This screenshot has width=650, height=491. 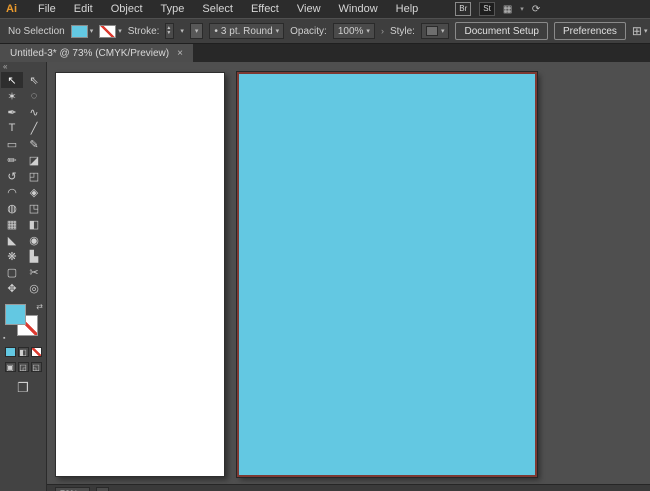 What do you see at coordinates (90, 53) in the screenshot?
I see `document-tab-title: Untitled-3* @ 73% (CMYK/Preview)` at bounding box center [90, 53].